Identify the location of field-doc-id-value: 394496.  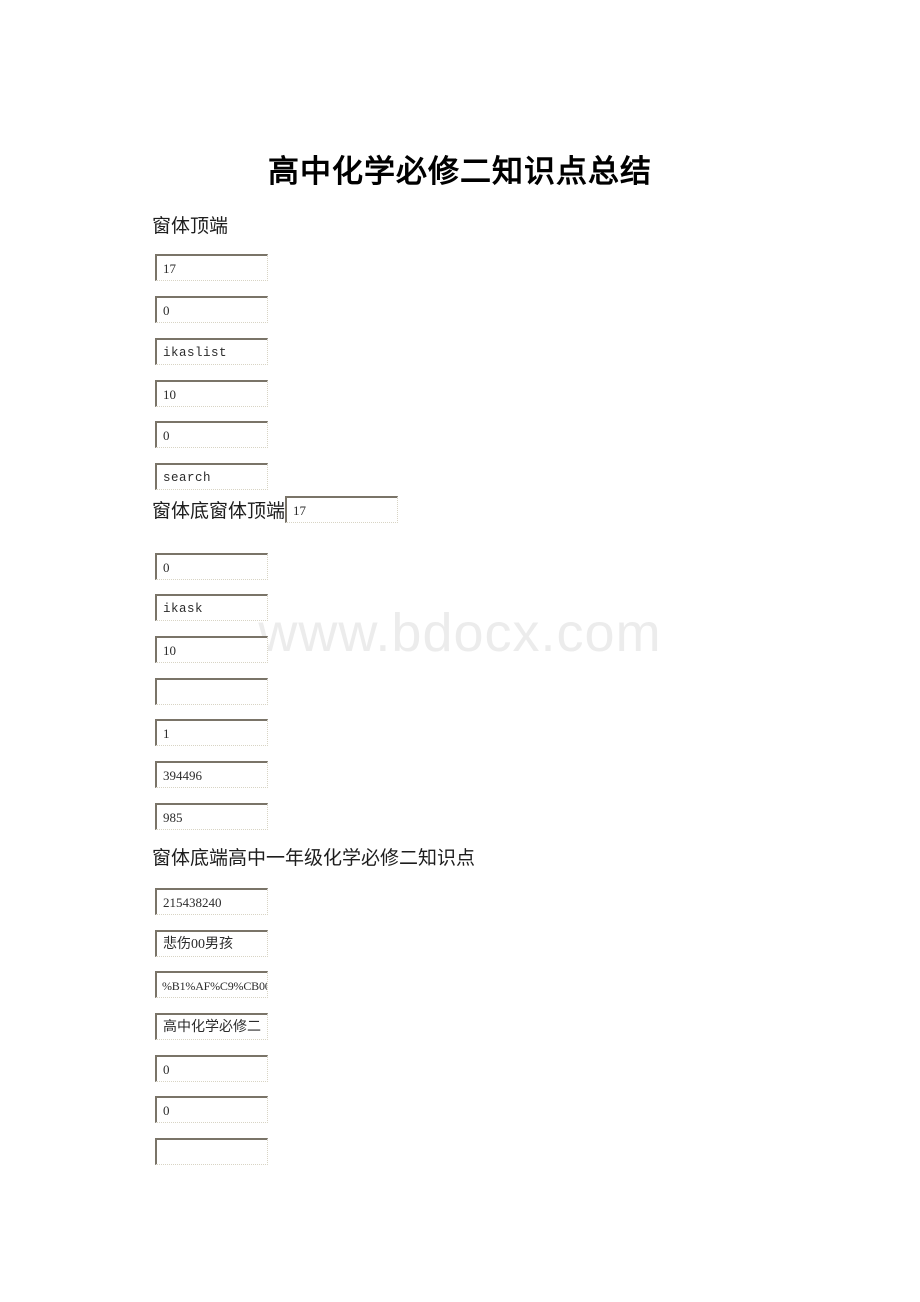
(182, 775).